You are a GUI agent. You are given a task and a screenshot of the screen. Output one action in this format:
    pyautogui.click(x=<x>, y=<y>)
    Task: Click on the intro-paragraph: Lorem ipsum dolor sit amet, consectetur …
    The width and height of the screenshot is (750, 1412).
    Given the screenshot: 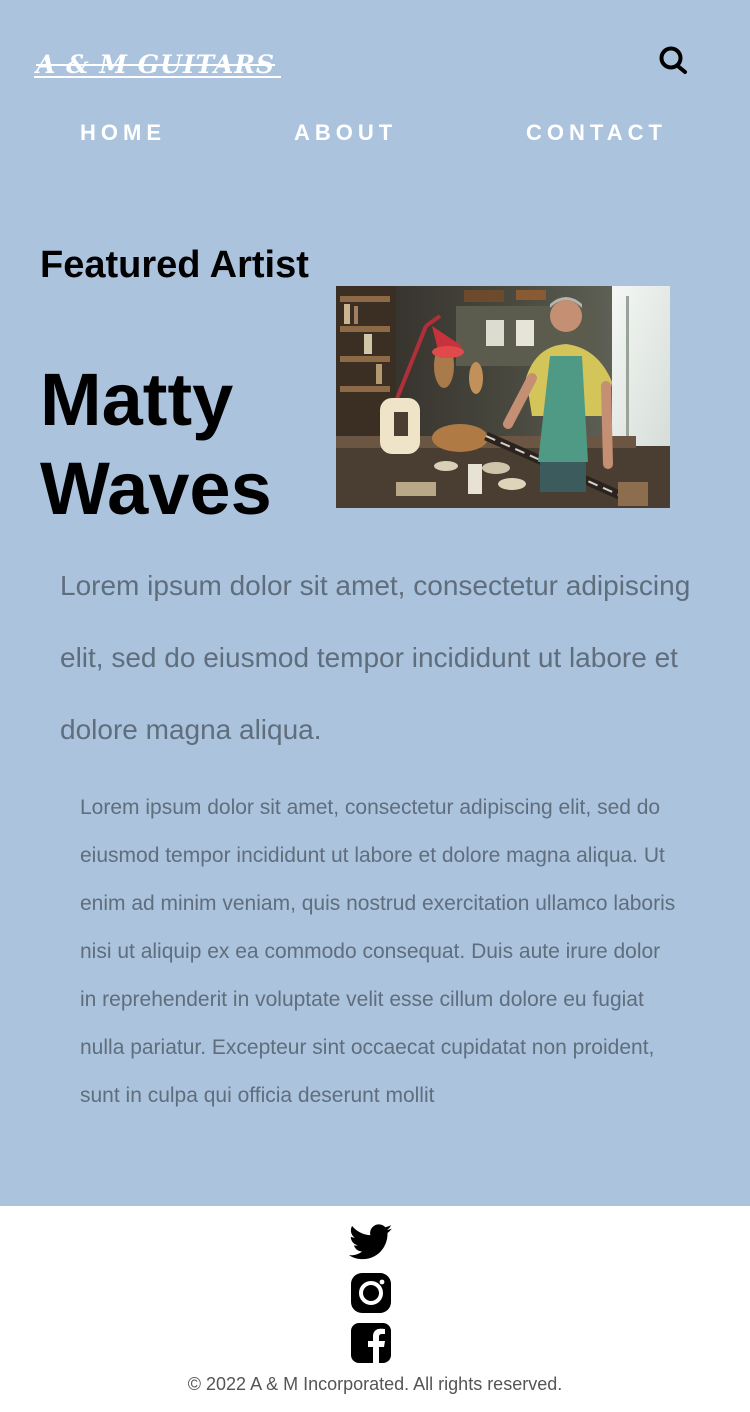 What is the action you would take?
    pyautogui.click(x=375, y=657)
    